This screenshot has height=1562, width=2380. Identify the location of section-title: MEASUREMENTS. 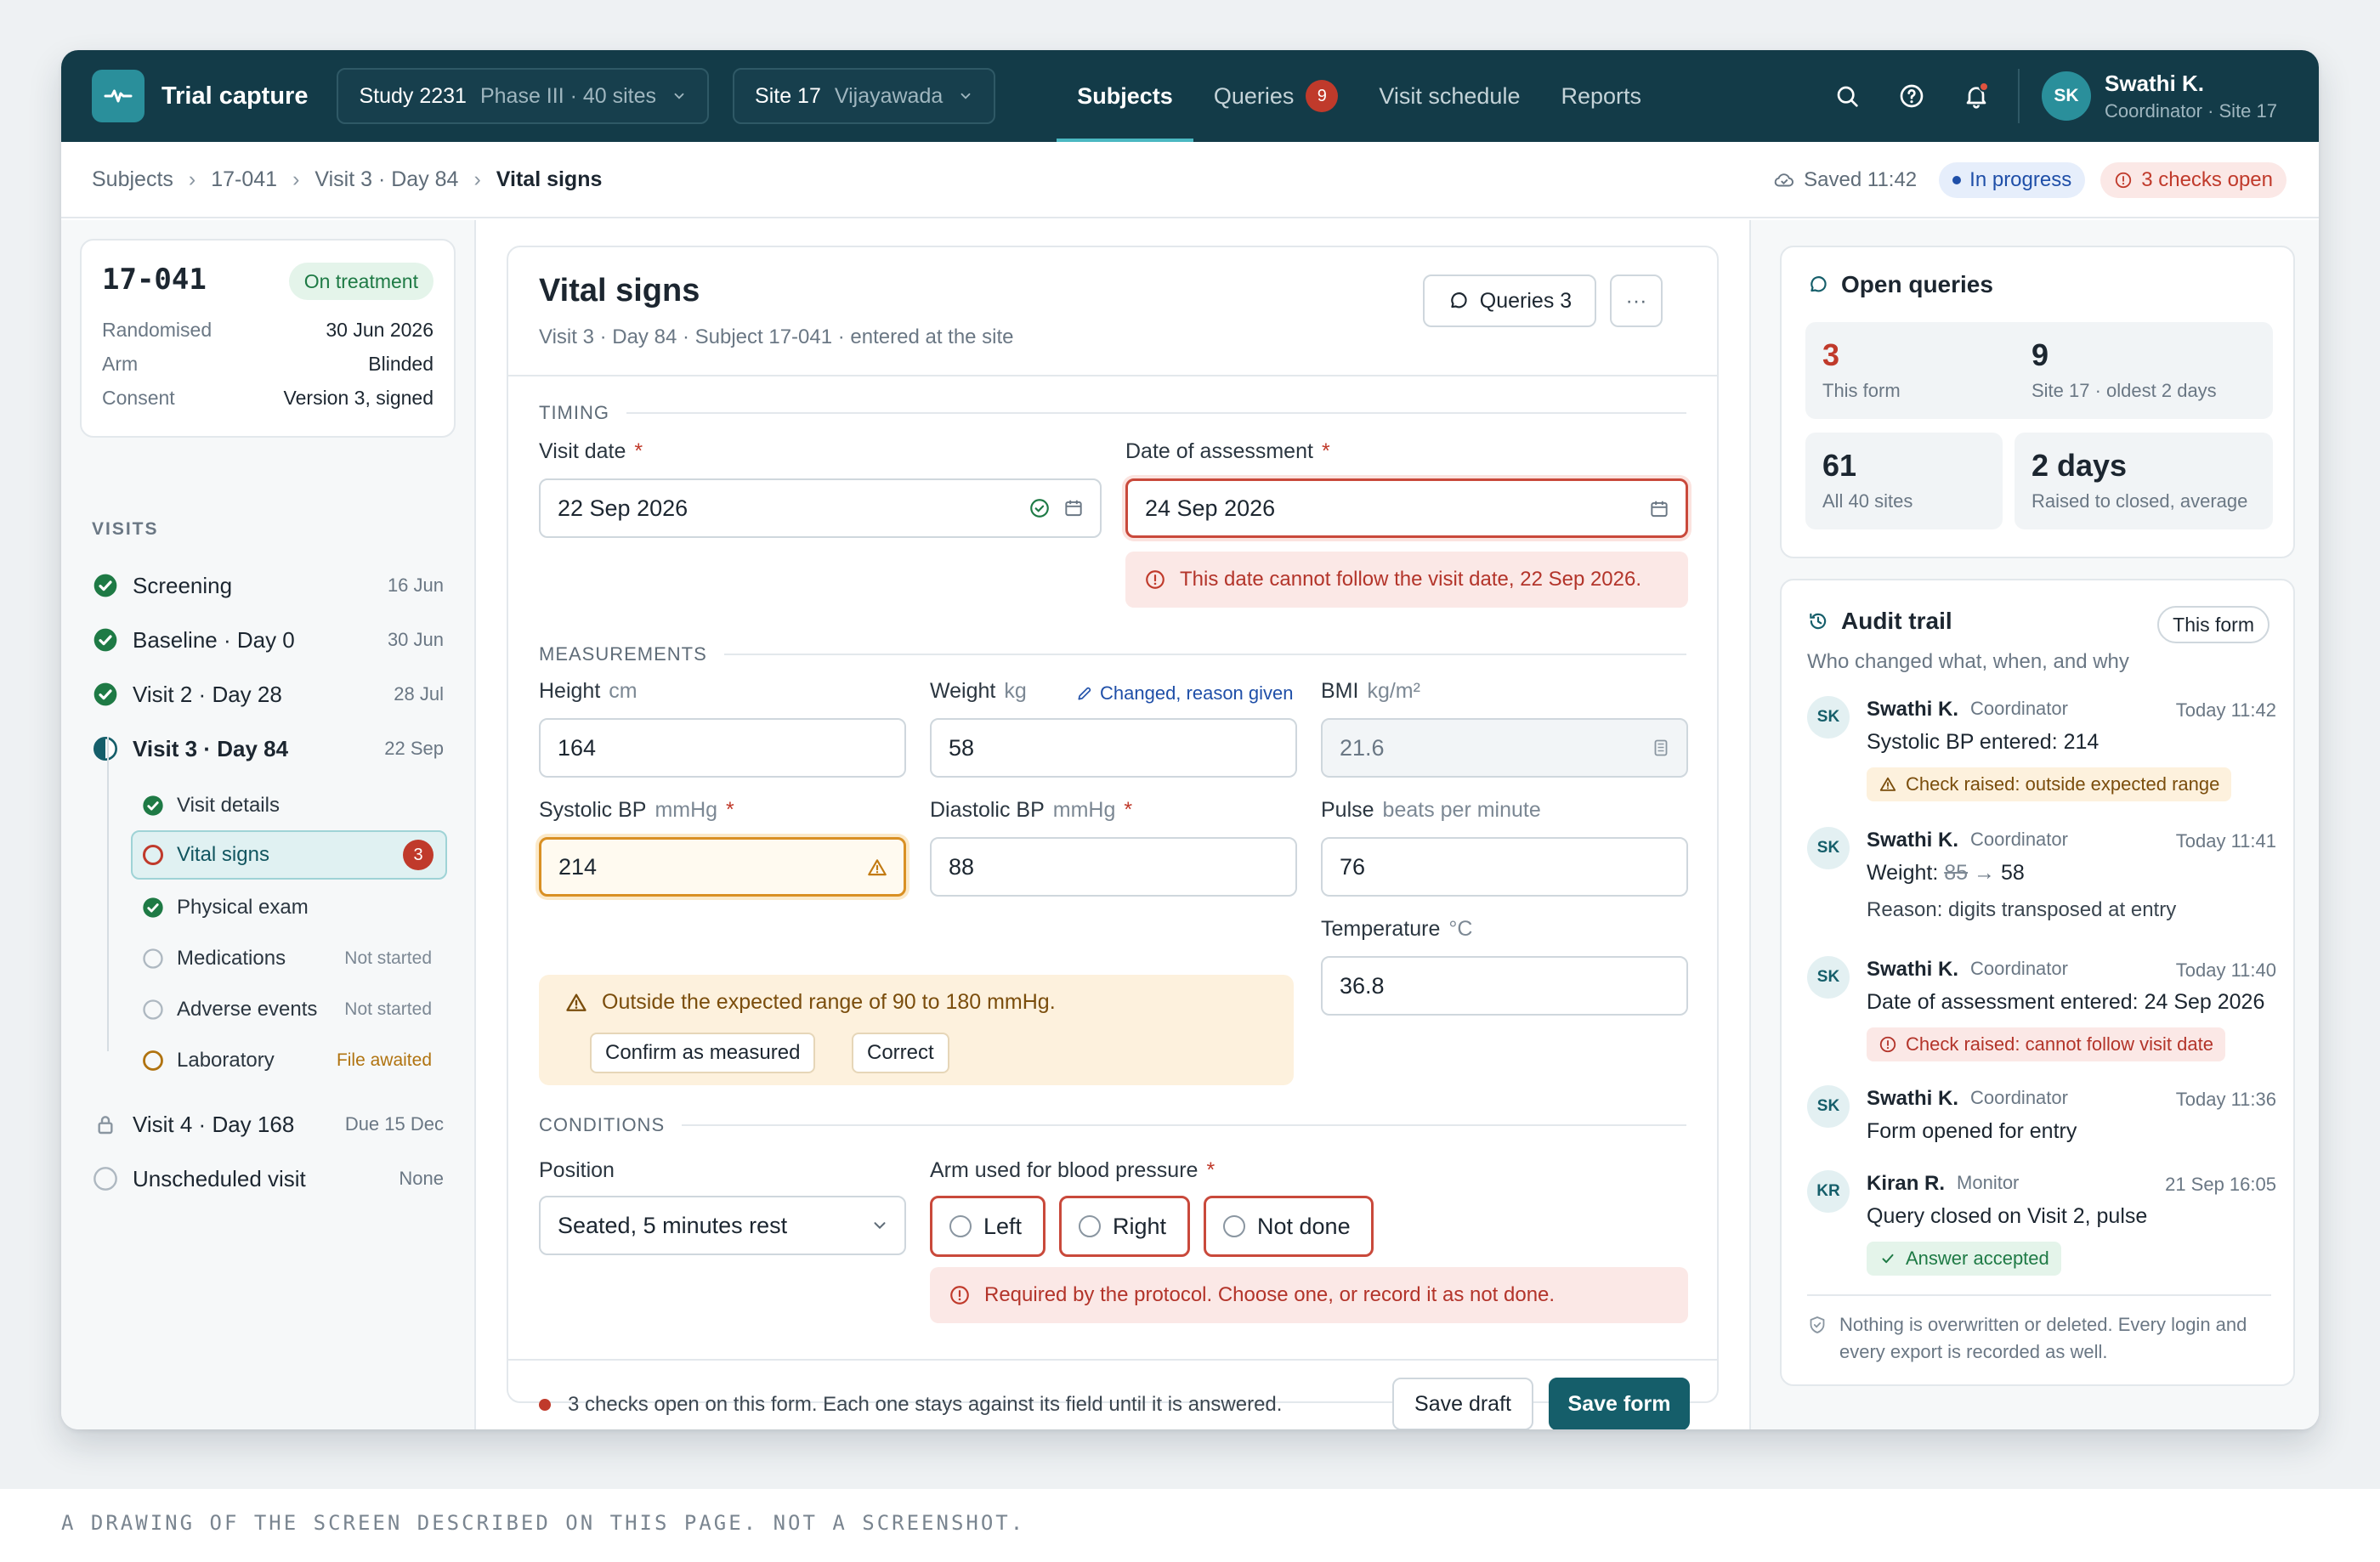
(623, 654).